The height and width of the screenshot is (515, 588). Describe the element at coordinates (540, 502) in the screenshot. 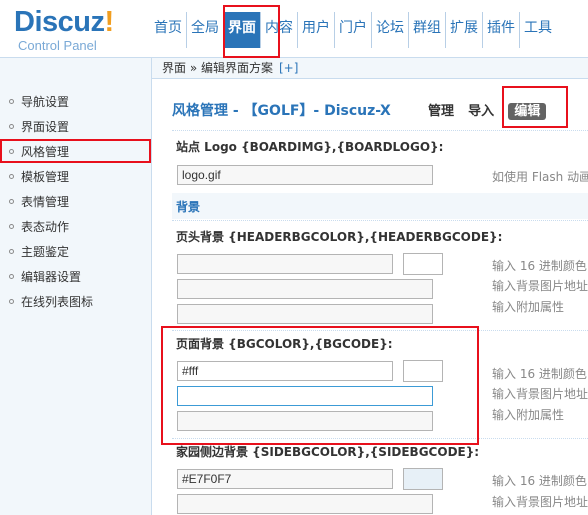

I see `side-bg-image-hint: 输入背景图片地址` at that location.